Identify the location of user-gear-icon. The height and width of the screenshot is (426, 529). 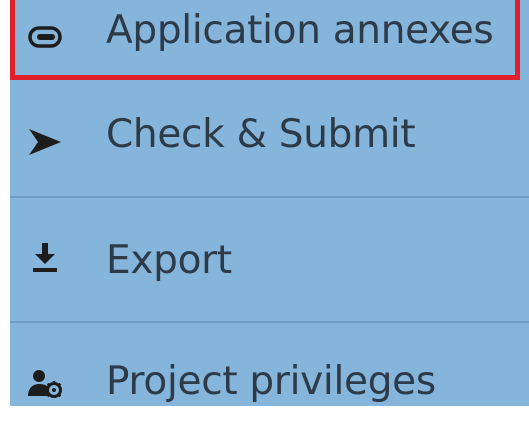
(45, 383).